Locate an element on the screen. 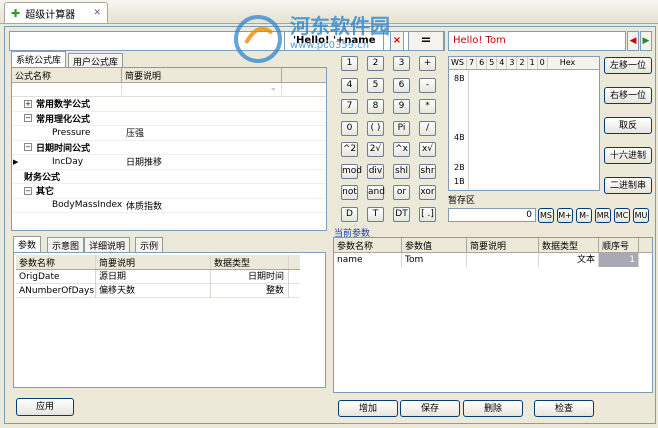 The image size is (658, 428). memory-button: MC is located at coordinates (622, 215).